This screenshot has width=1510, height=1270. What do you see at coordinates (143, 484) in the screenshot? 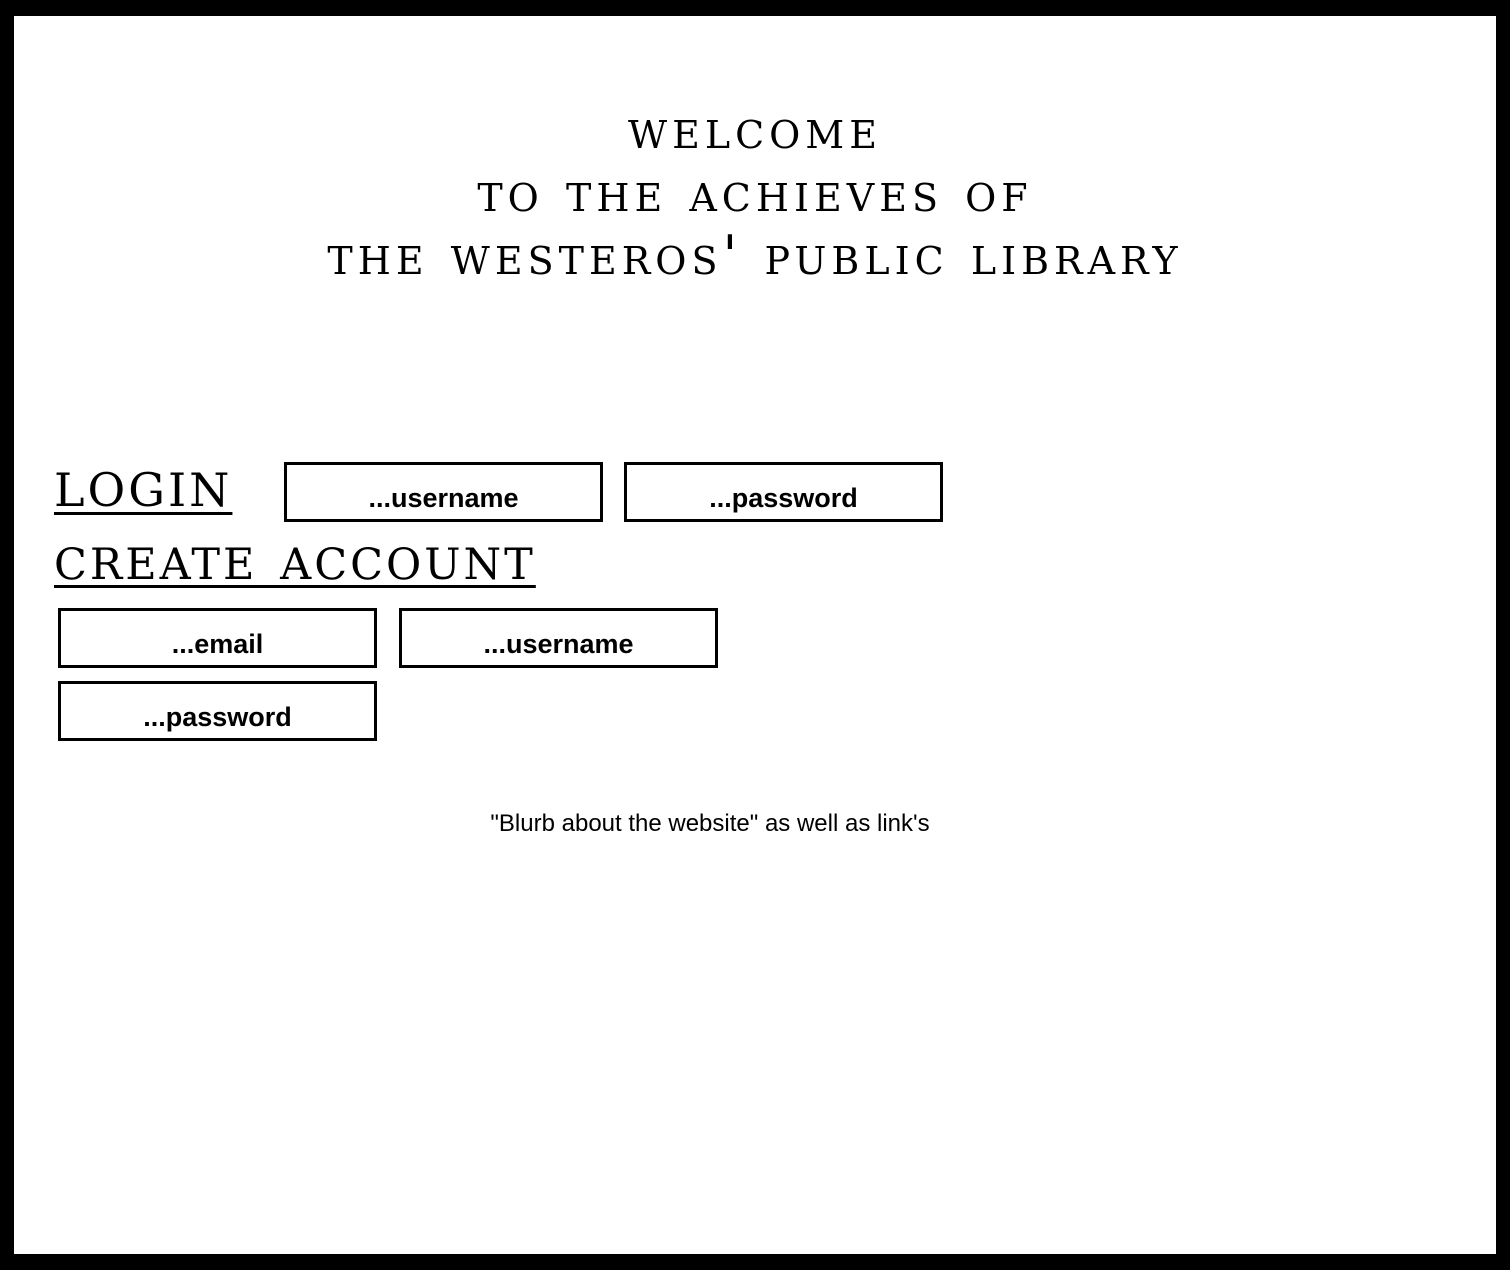
I see `login-link: Login` at bounding box center [143, 484].